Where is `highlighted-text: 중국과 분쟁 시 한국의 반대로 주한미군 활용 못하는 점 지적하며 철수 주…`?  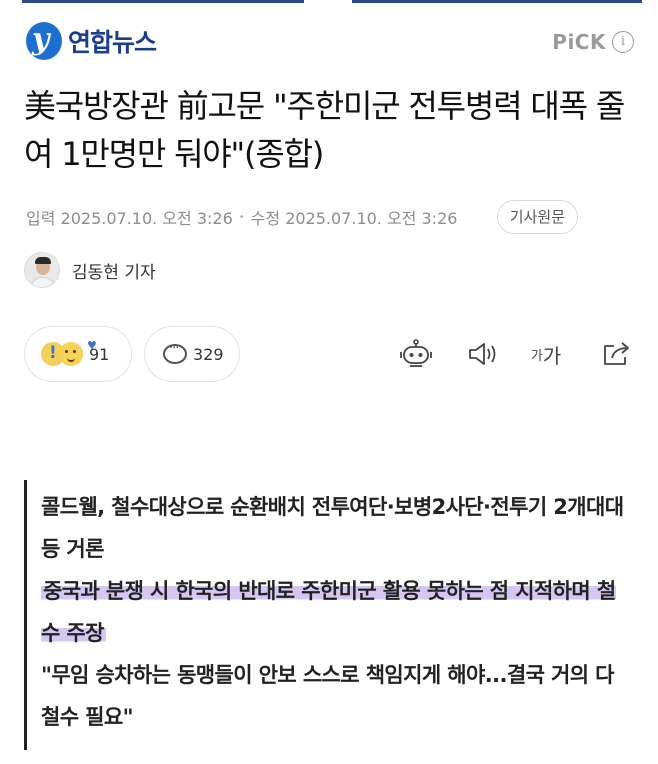 highlighted-text: 중국과 분쟁 시 한국의 반대로 주한미군 활용 못하는 점 지적하며 철수 주… is located at coordinates (328, 612).